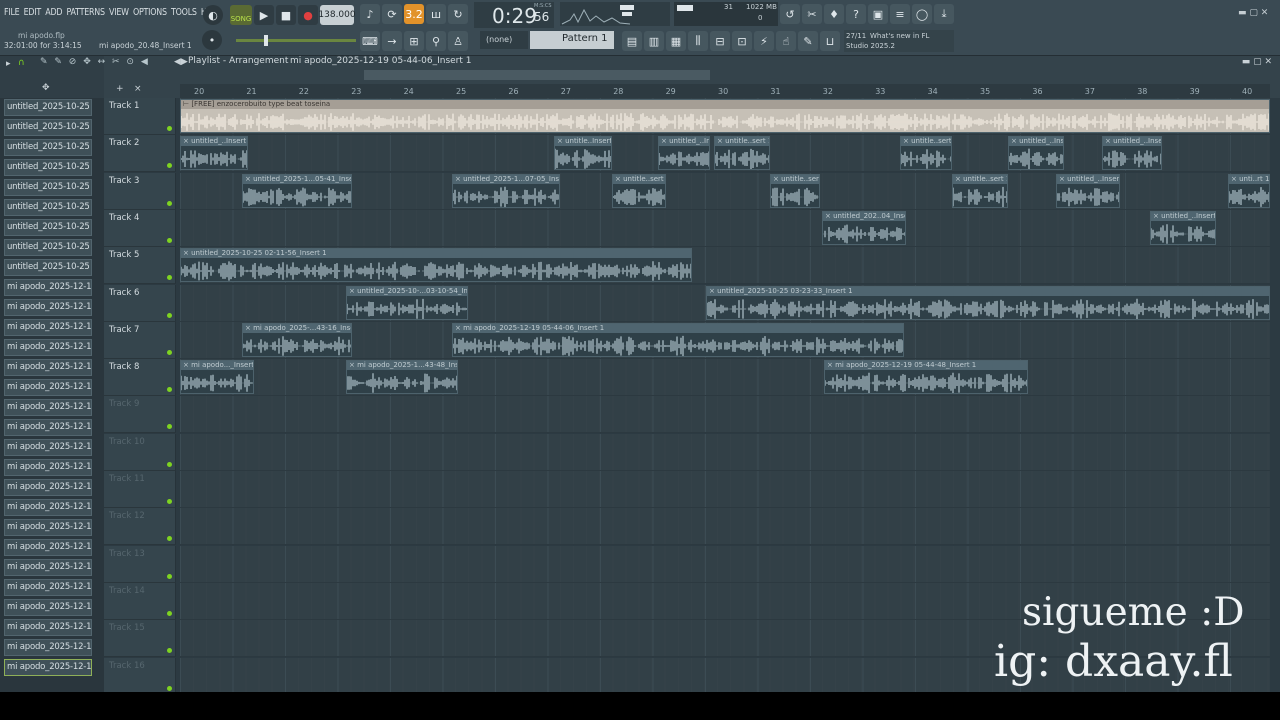  What do you see at coordinates (212, 40) in the screenshot?
I see `master-pitch-knob: •` at bounding box center [212, 40].